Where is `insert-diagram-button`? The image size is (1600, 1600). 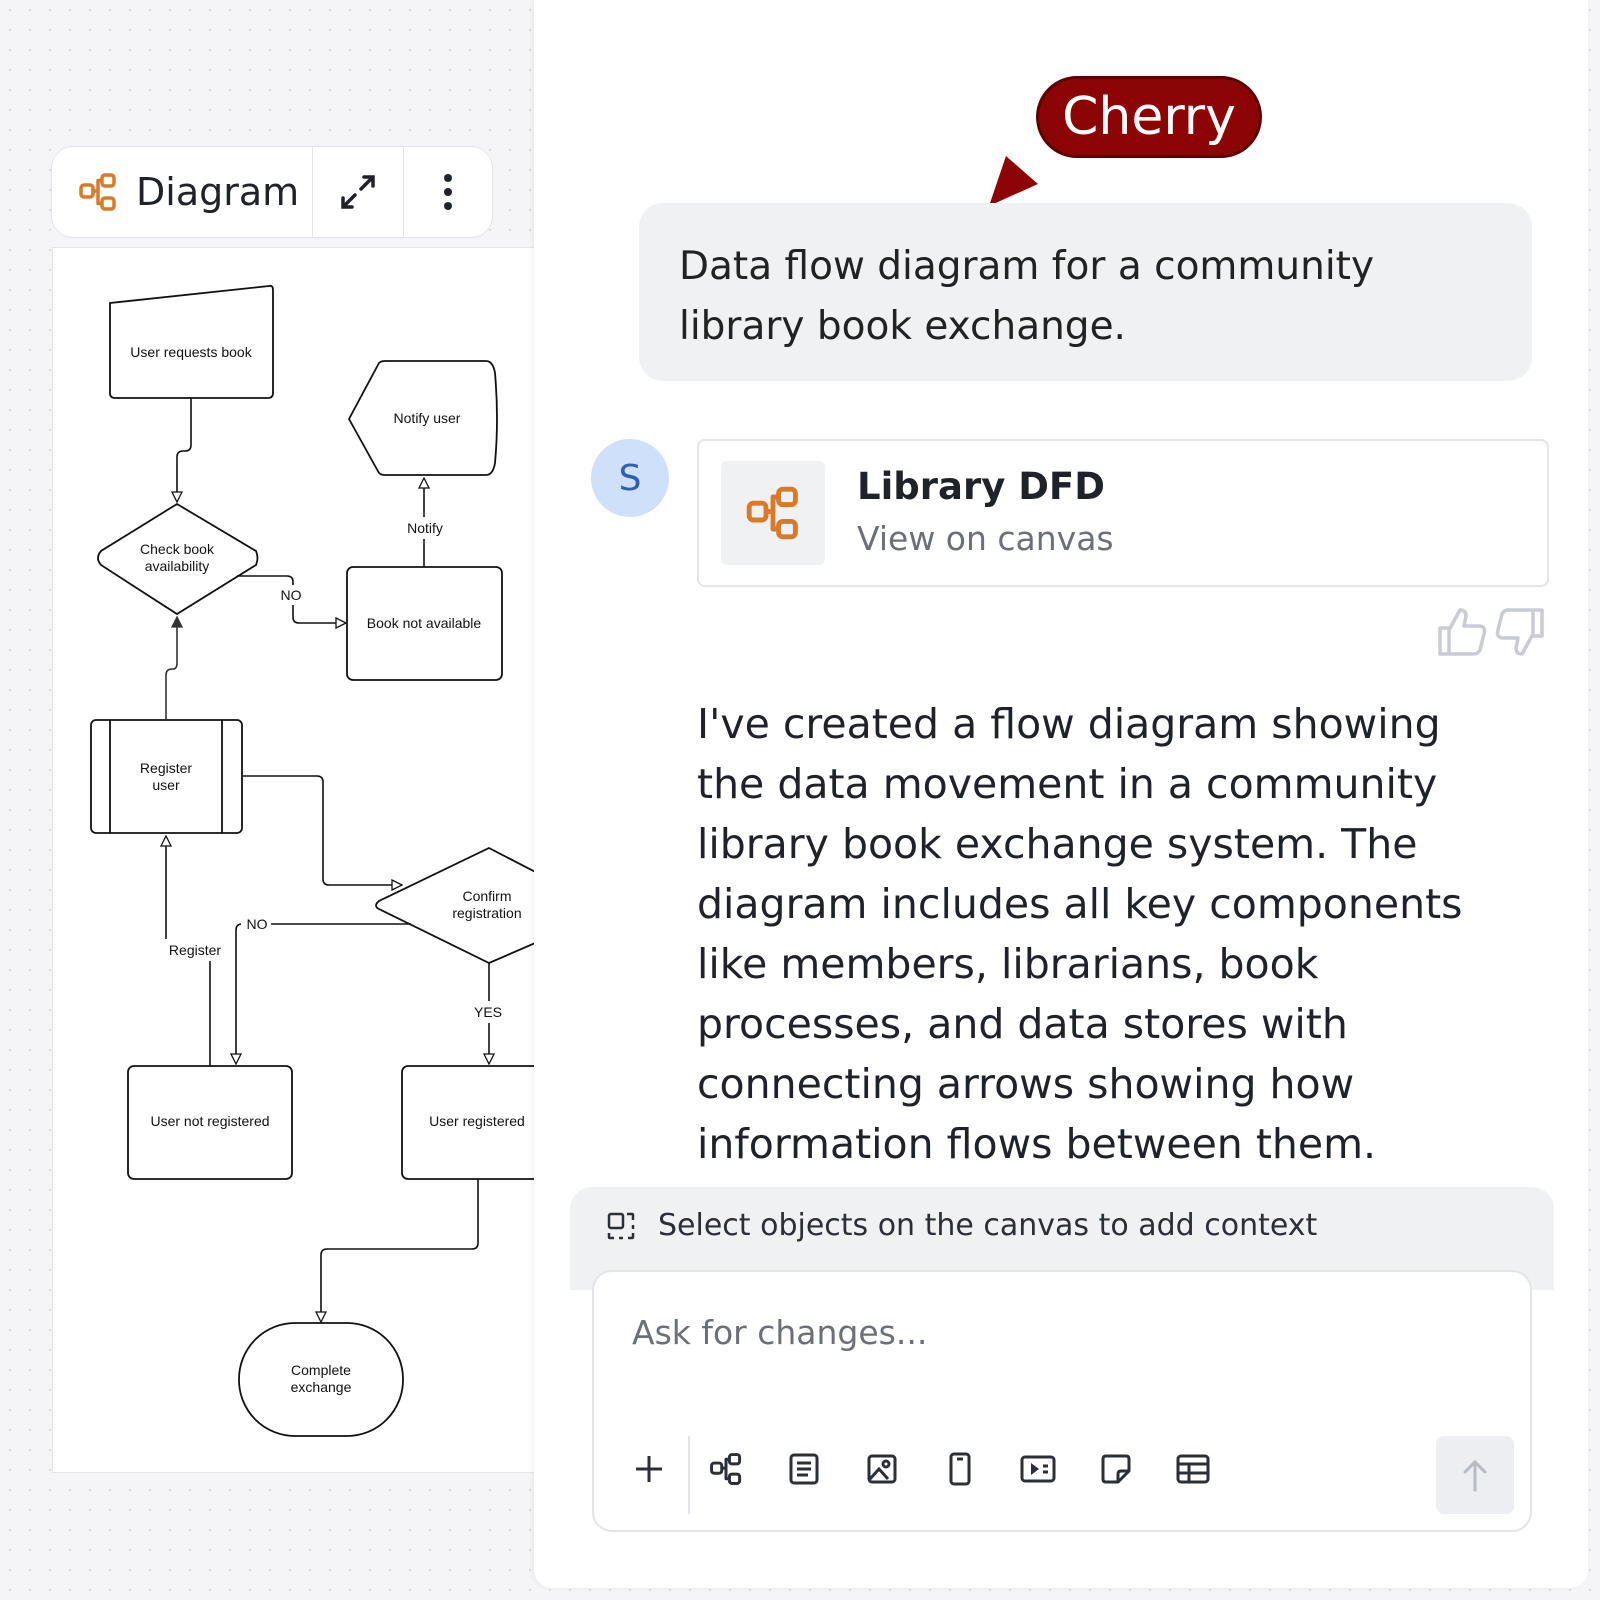
insert-diagram-button is located at coordinates (726, 1469).